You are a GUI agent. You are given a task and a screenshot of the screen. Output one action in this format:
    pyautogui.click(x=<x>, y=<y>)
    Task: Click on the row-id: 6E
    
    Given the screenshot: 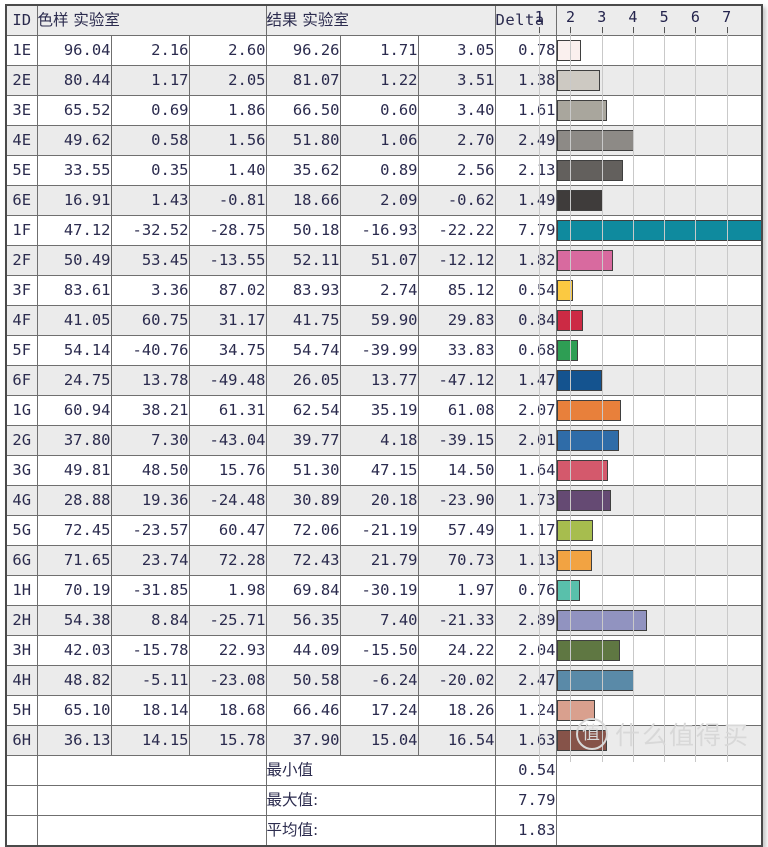 What is the action you would take?
    pyautogui.click(x=21, y=200)
    